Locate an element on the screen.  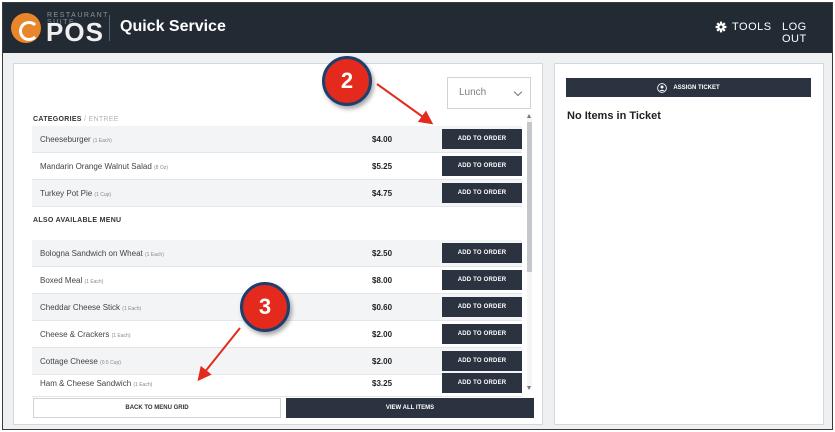
step-callout-3: 3 is located at coordinates (265, 307).